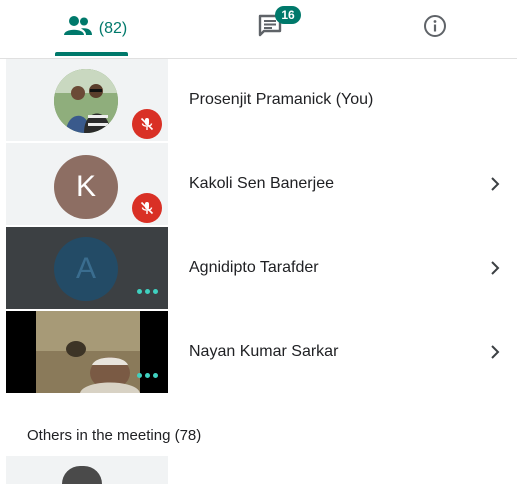 This screenshot has width=517, height=484. What do you see at coordinates (261, 183) in the screenshot?
I see `participant-name: Kakoli Sen Banerjee` at bounding box center [261, 183].